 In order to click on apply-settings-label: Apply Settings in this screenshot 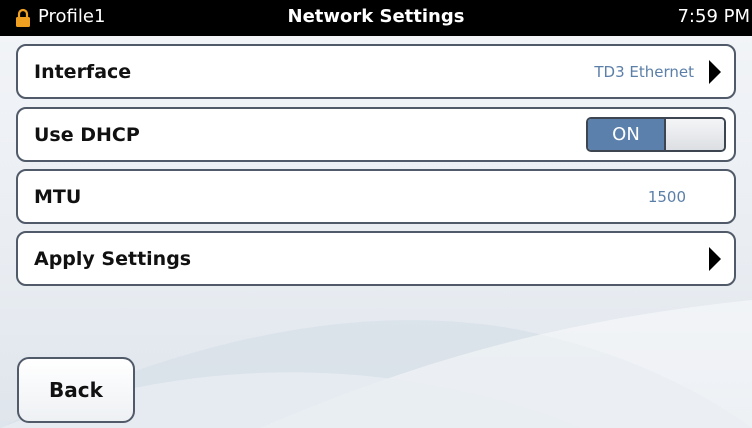, I will do `click(113, 259)`.